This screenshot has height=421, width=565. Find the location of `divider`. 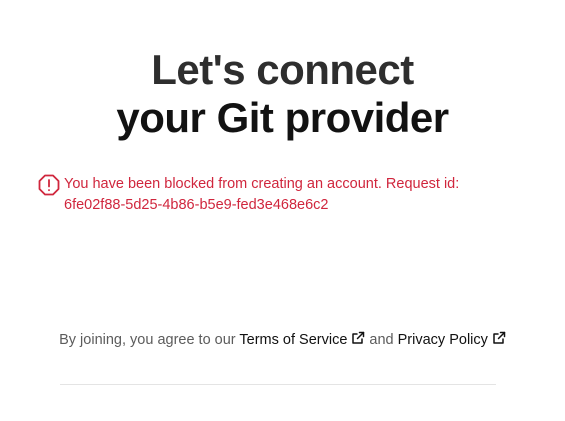

divider is located at coordinates (278, 384).